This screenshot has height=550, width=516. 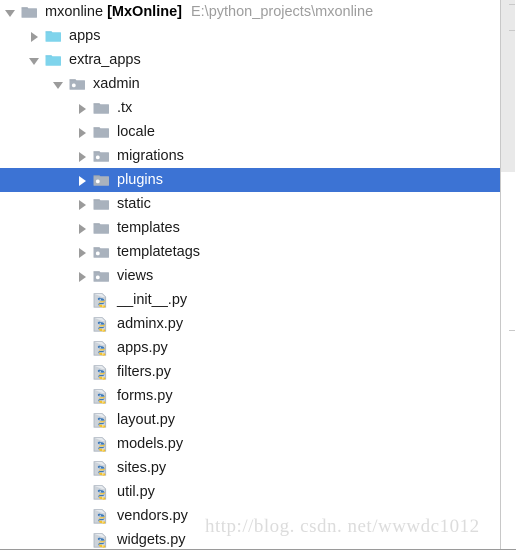 What do you see at coordinates (258, 228) in the screenshot?
I see `tree-row-templates: templates` at bounding box center [258, 228].